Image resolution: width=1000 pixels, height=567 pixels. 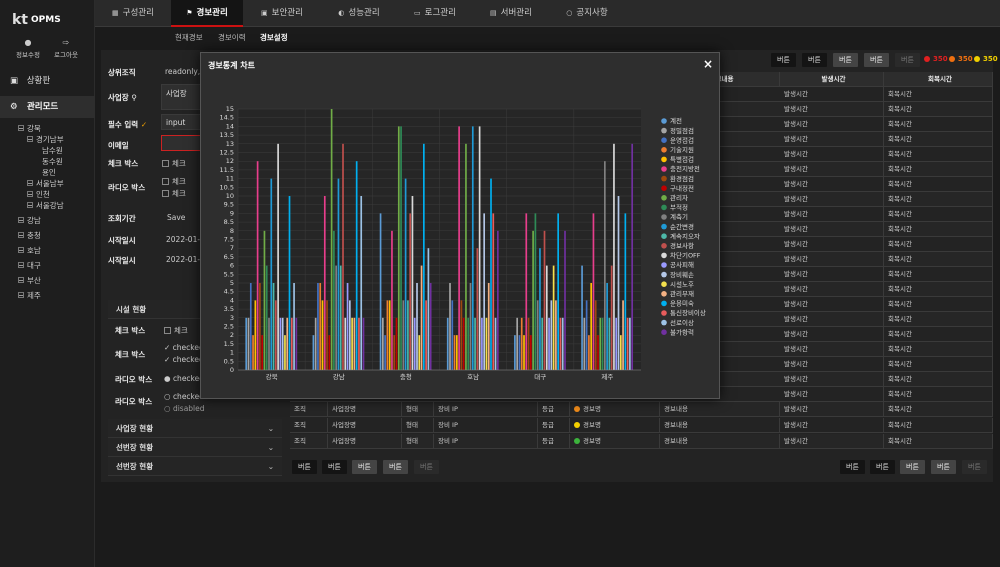 What do you see at coordinates (832, 79) in the screenshot?
I see `table-header-cell: 발생시간` at bounding box center [832, 79].